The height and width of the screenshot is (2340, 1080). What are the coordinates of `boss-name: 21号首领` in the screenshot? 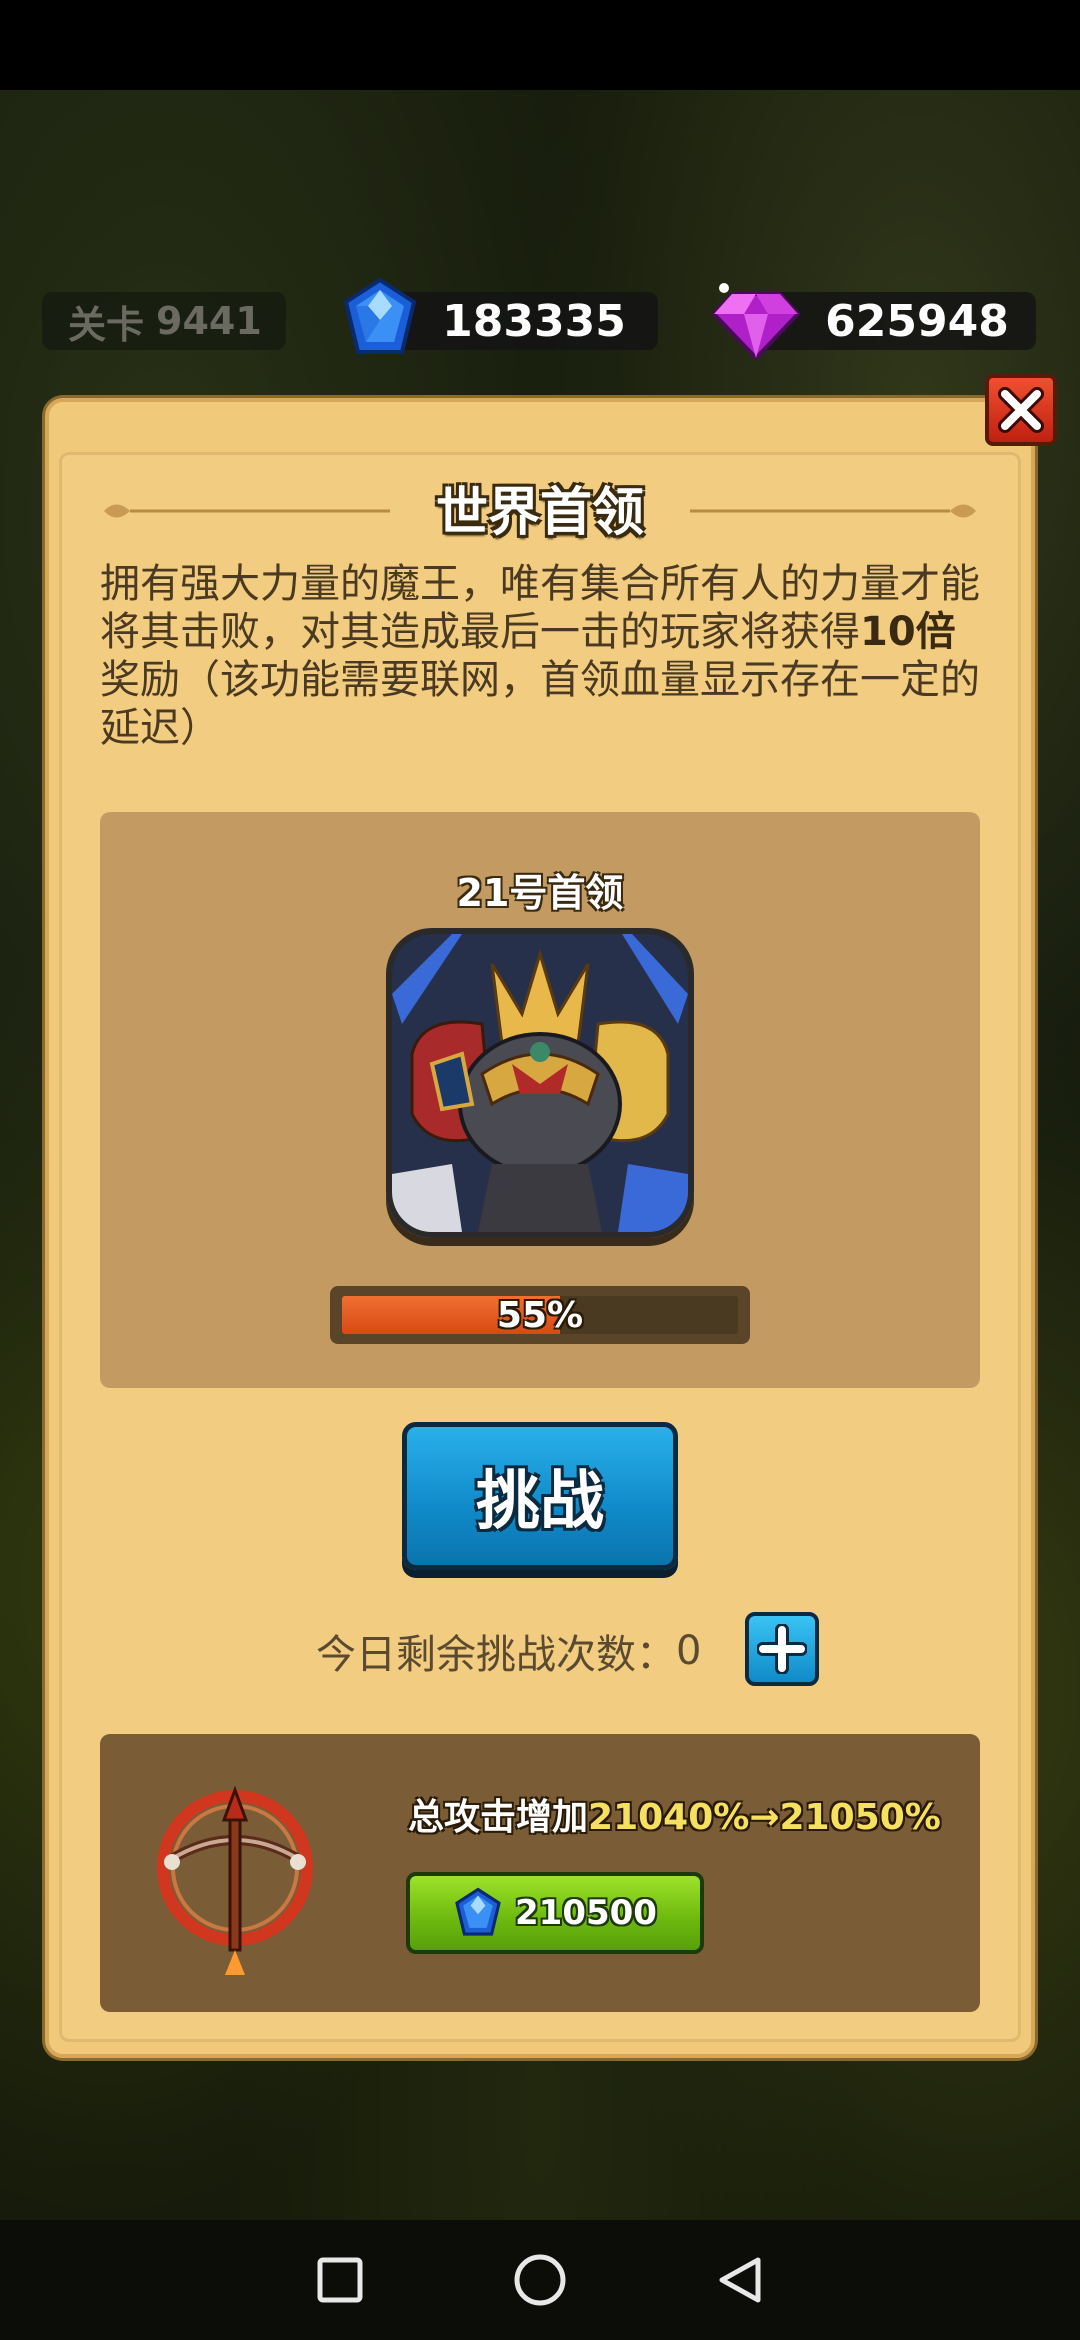 It's located at (540, 893).